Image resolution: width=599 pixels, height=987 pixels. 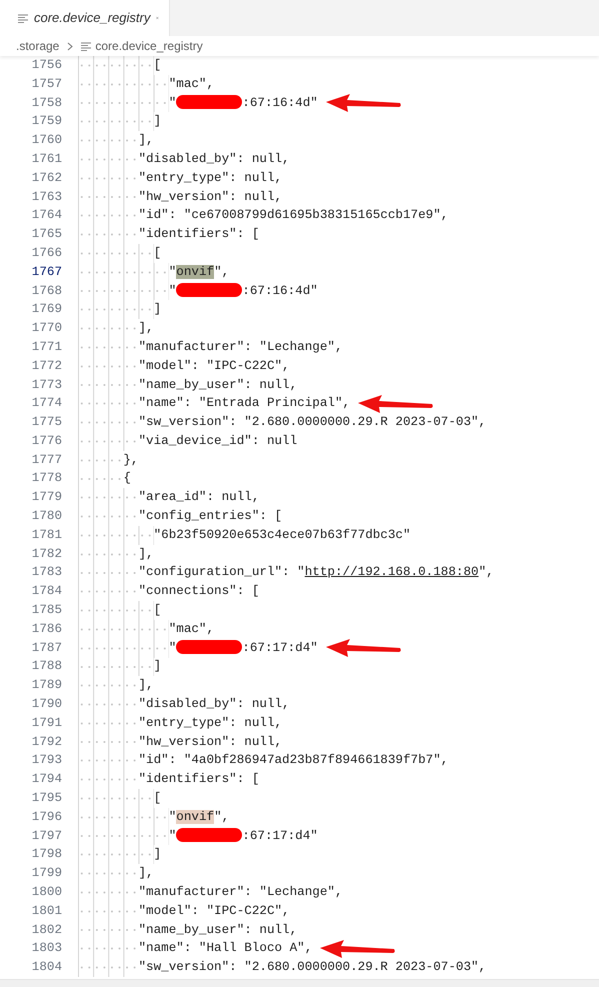 I want to click on code-line: "configuration_url": "http://192.168.0.188:80",, so click(x=316, y=573).